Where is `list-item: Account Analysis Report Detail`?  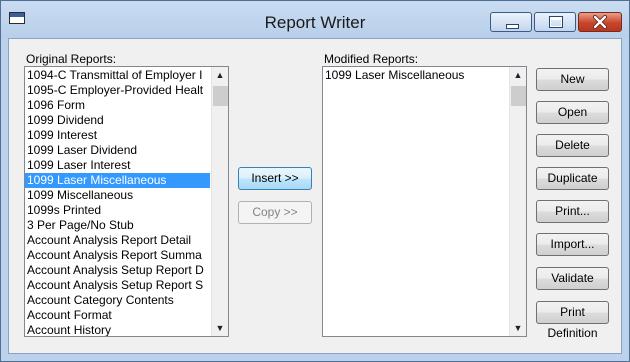
list-item: Account Analysis Report Detail is located at coordinates (117, 240).